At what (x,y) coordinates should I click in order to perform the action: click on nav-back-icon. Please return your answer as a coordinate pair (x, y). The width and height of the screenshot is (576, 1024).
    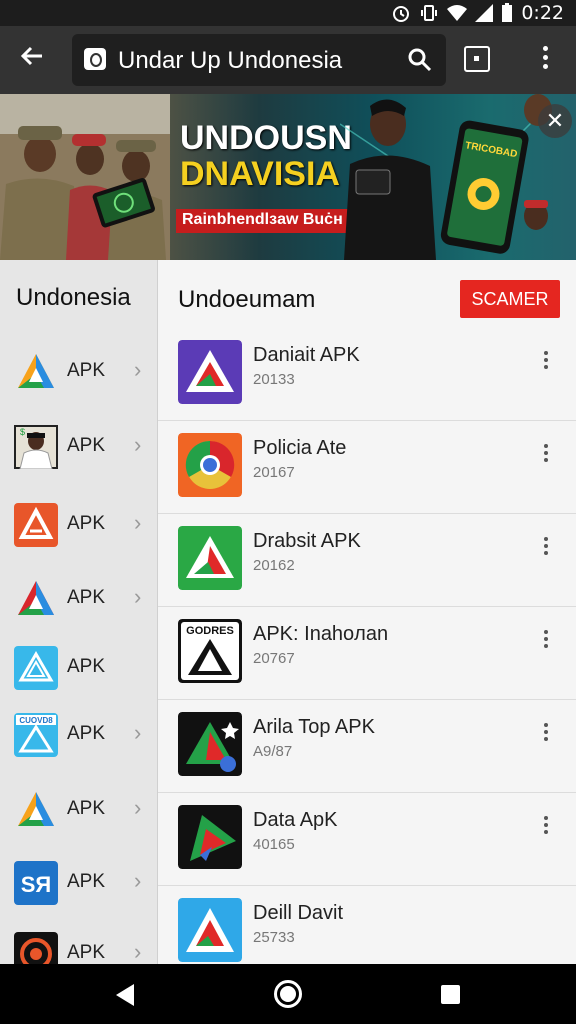
    Looking at the image, I should click on (124, 995).